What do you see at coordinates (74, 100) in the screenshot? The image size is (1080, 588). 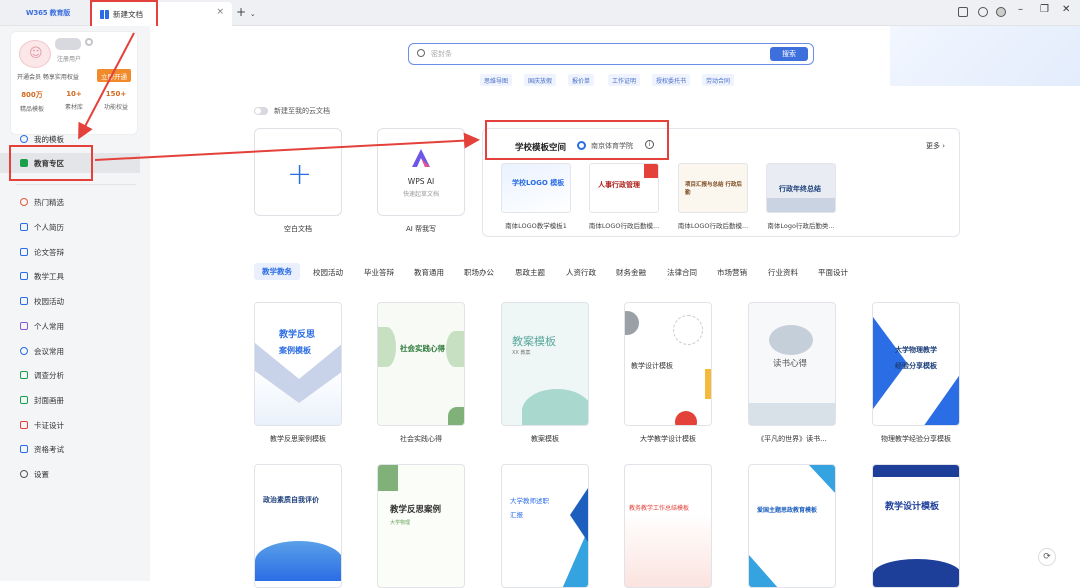 I see `stat-materials: 10+ 素材库` at bounding box center [74, 100].